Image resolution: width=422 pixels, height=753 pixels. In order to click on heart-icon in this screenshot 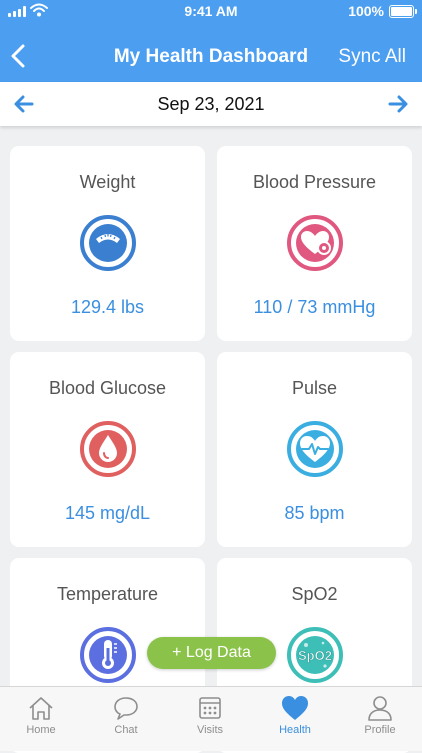, I will do `click(295, 708)`.